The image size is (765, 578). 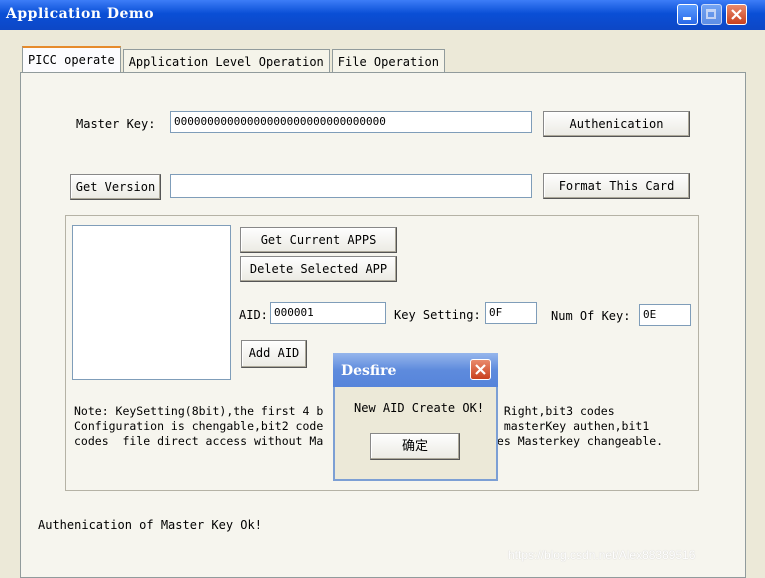 What do you see at coordinates (382, 15) in the screenshot?
I see `title-bar: Application Demo` at bounding box center [382, 15].